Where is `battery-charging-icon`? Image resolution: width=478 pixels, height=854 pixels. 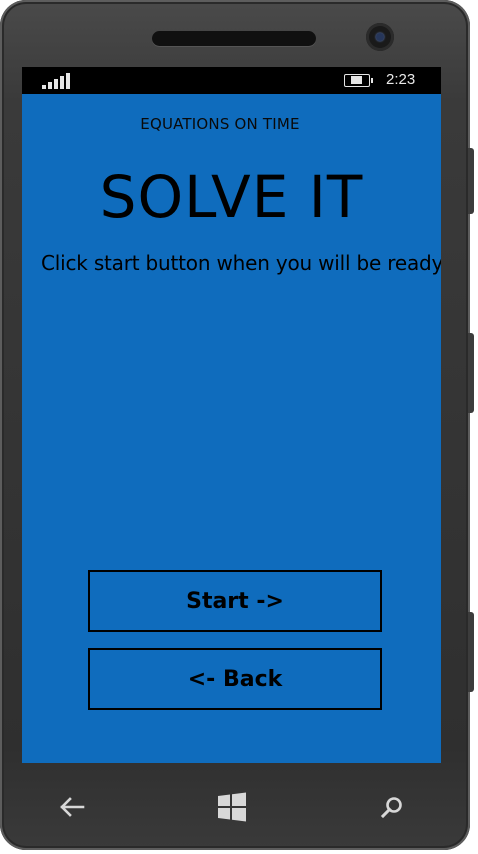
battery-charging-icon is located at coordinates (358, 80).